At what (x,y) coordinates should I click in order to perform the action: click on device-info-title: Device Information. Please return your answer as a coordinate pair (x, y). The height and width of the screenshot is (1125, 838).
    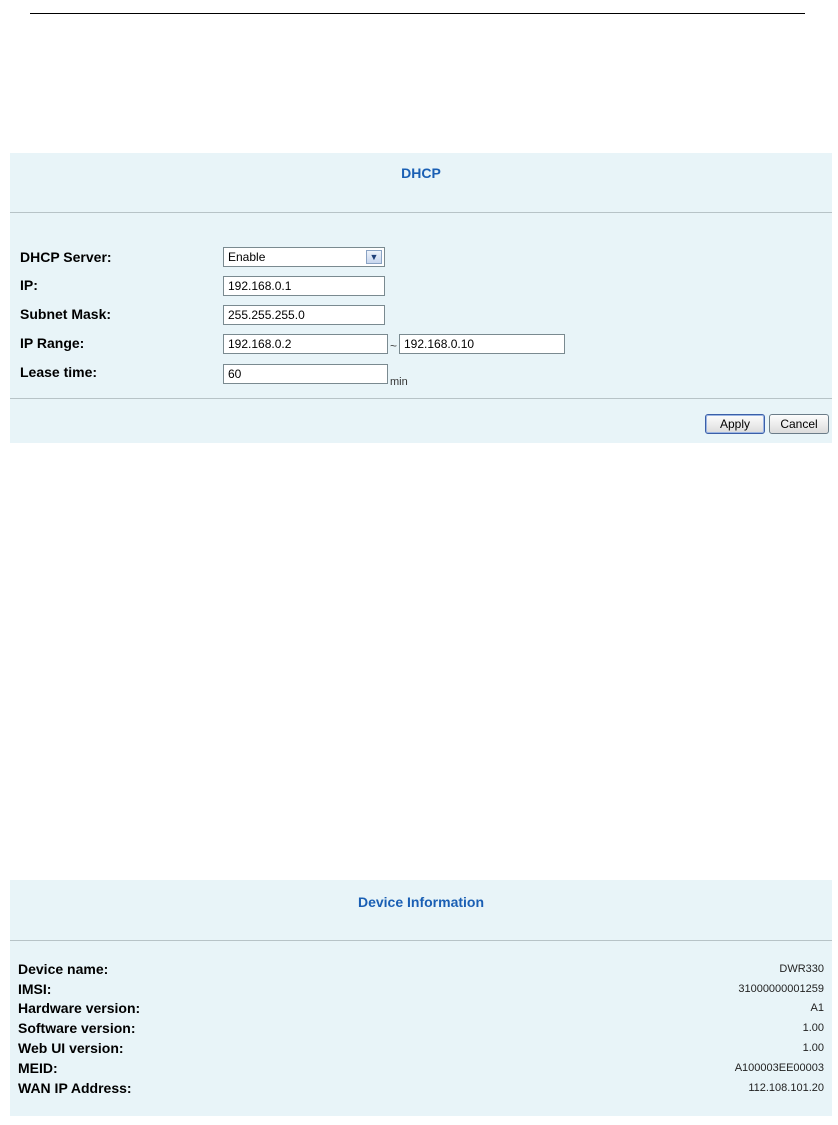
    Looking at the image, I should click on (421, 902).